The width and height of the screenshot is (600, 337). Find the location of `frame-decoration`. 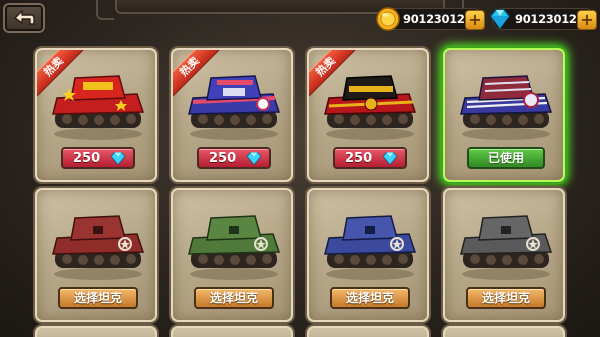

frame-decoration is located at coordinates (105, 10).